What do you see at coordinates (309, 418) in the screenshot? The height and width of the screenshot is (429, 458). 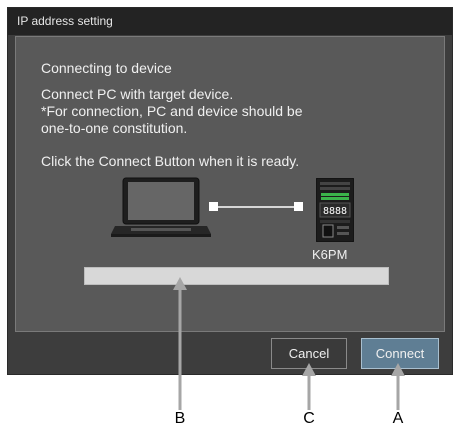 I see `callout-label-c: C` at bounding box center [309, 418].